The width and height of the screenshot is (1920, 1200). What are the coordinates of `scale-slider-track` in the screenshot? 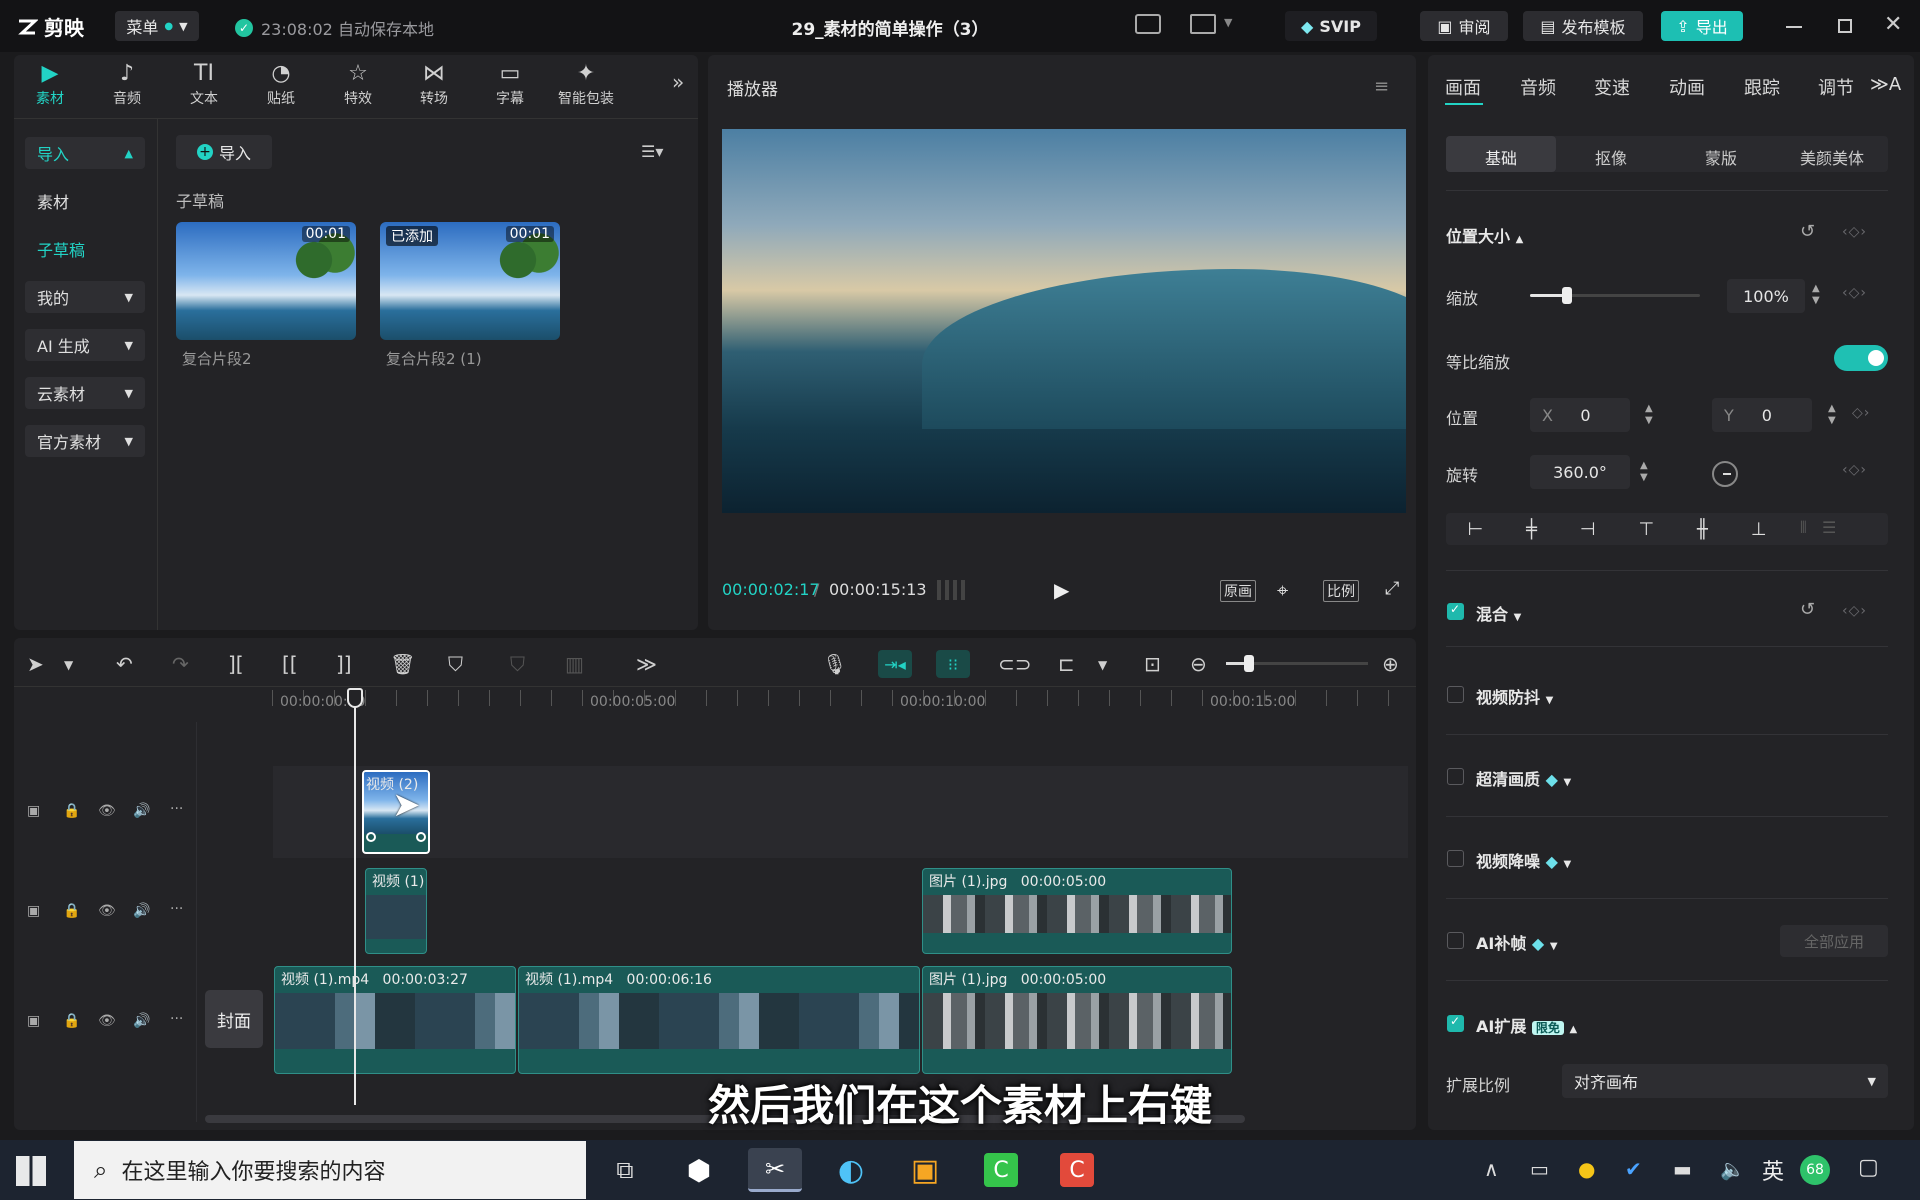 It's located at (1615, 295).